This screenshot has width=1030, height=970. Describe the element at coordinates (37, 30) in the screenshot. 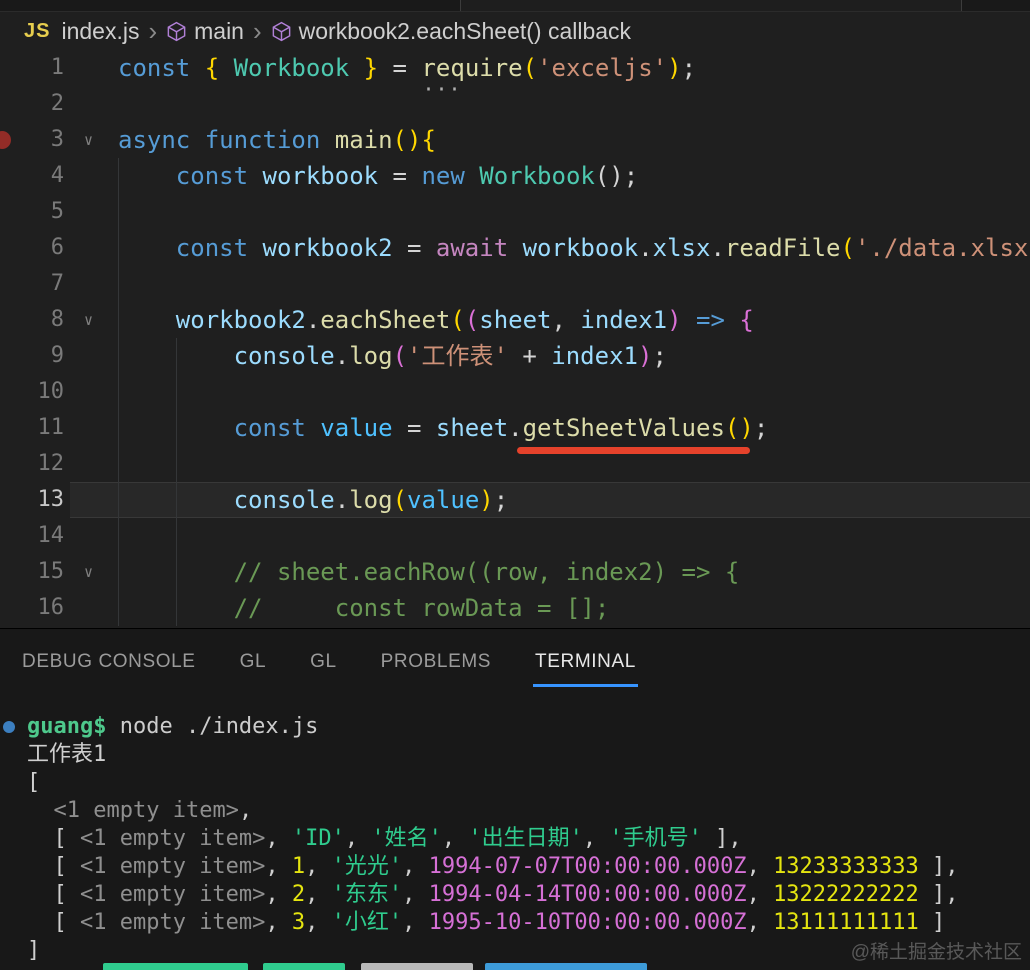

I see `javascript-file-icon: JS` at that location.